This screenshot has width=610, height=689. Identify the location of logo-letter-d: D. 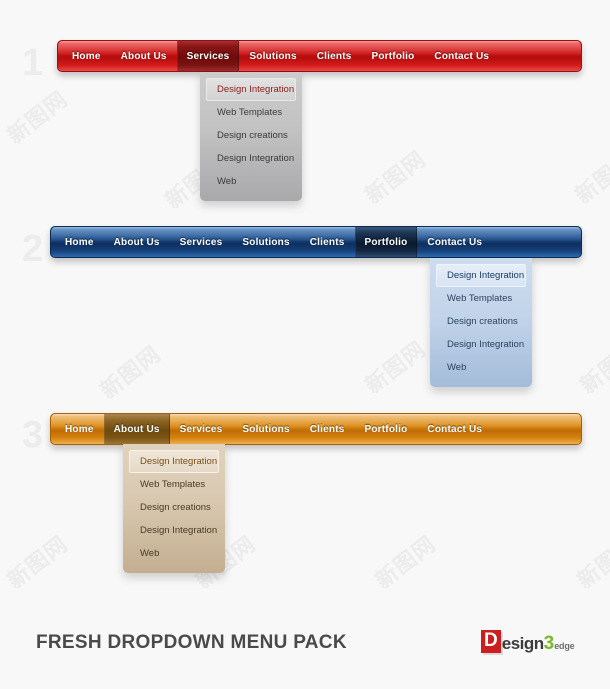
(491, 641).